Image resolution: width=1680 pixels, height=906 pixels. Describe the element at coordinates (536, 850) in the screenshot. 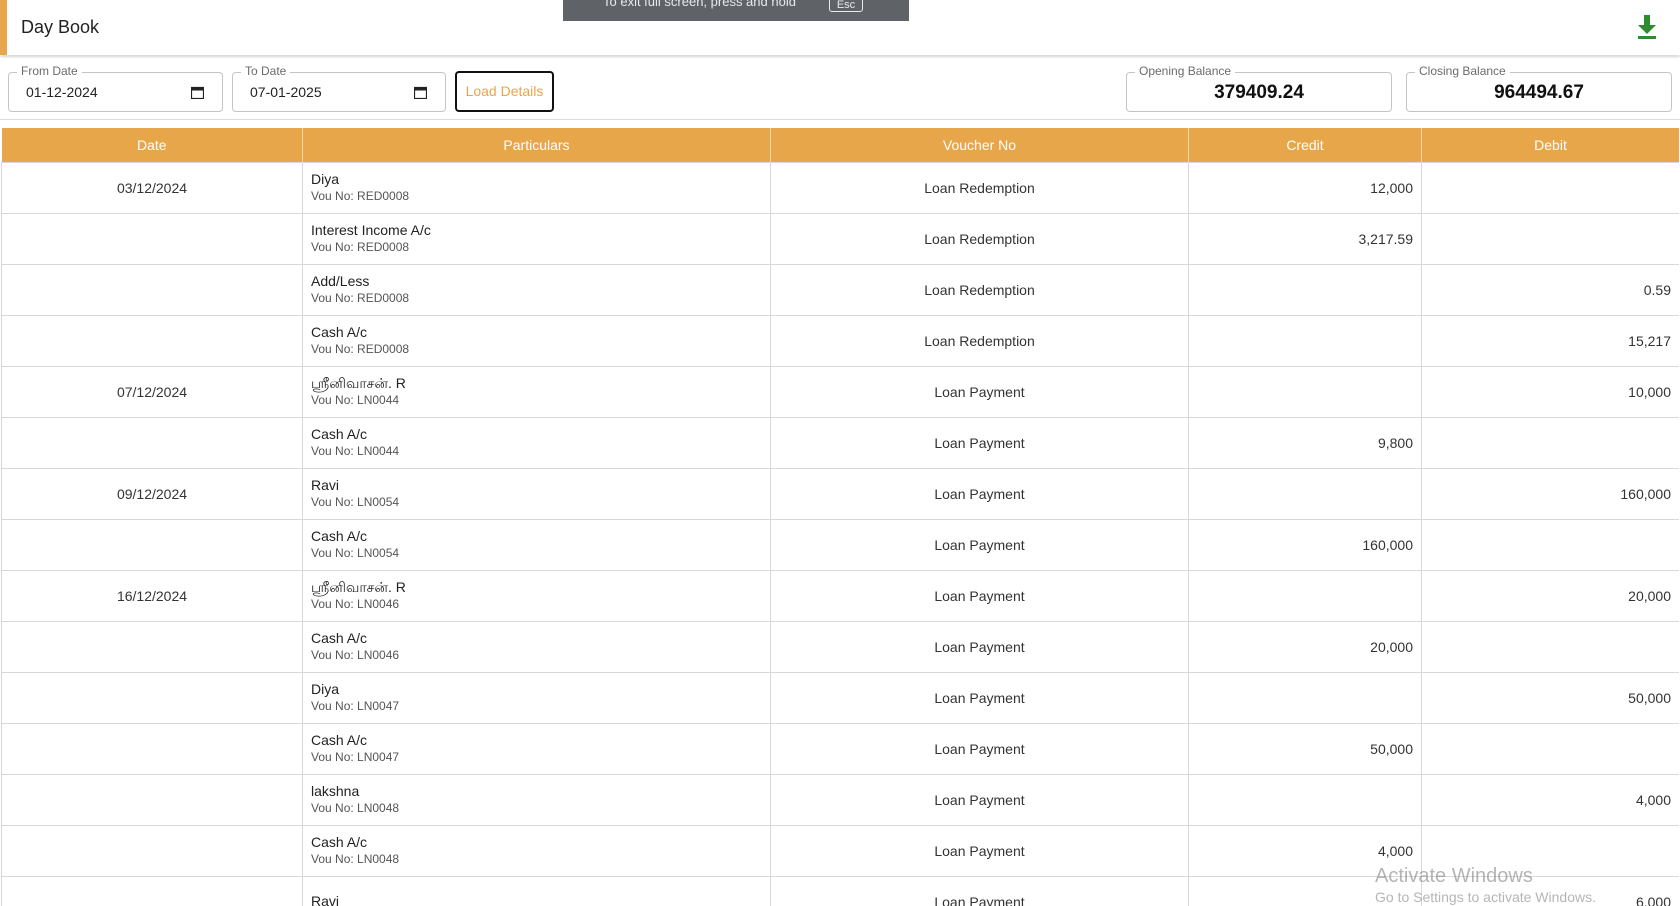

I see `cell-particulars: Cash A/c Vou No: LN0048` at that location.